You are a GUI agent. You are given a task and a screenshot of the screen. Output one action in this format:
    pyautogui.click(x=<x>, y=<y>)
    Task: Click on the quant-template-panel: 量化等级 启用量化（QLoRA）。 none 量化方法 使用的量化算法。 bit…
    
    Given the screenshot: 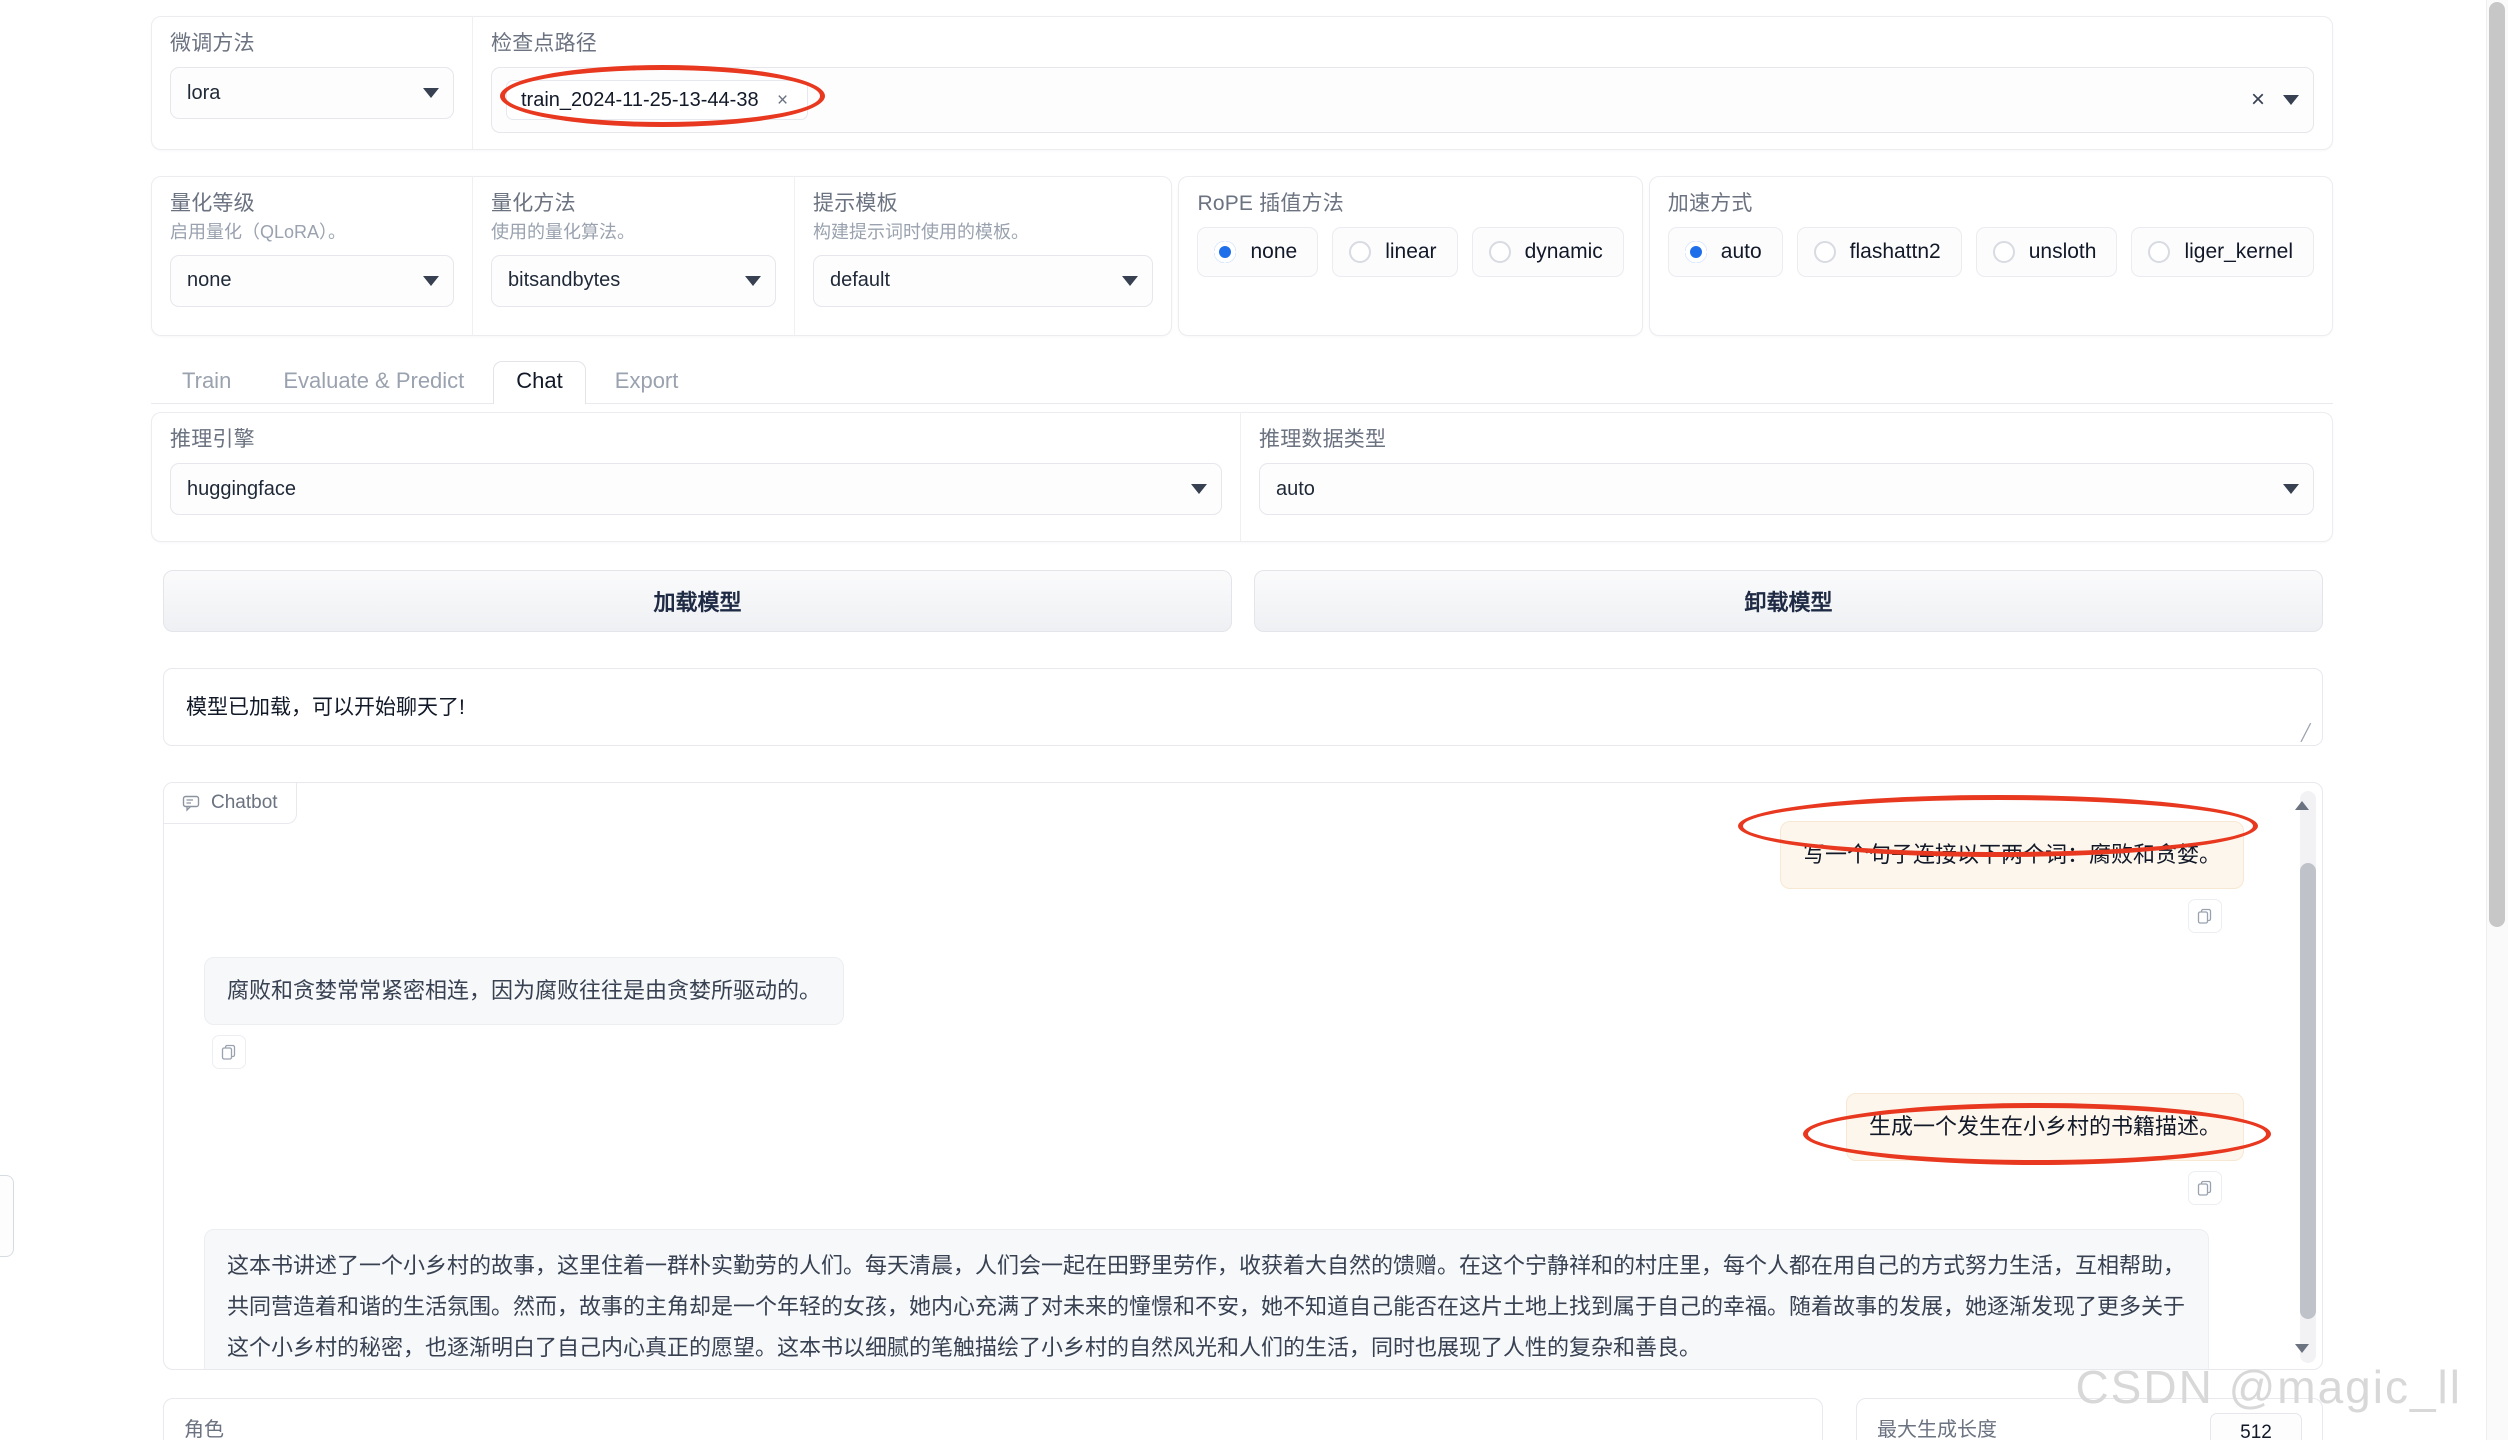 What is the action you would take?
    pyautogui.click(x=662, y=256)
    